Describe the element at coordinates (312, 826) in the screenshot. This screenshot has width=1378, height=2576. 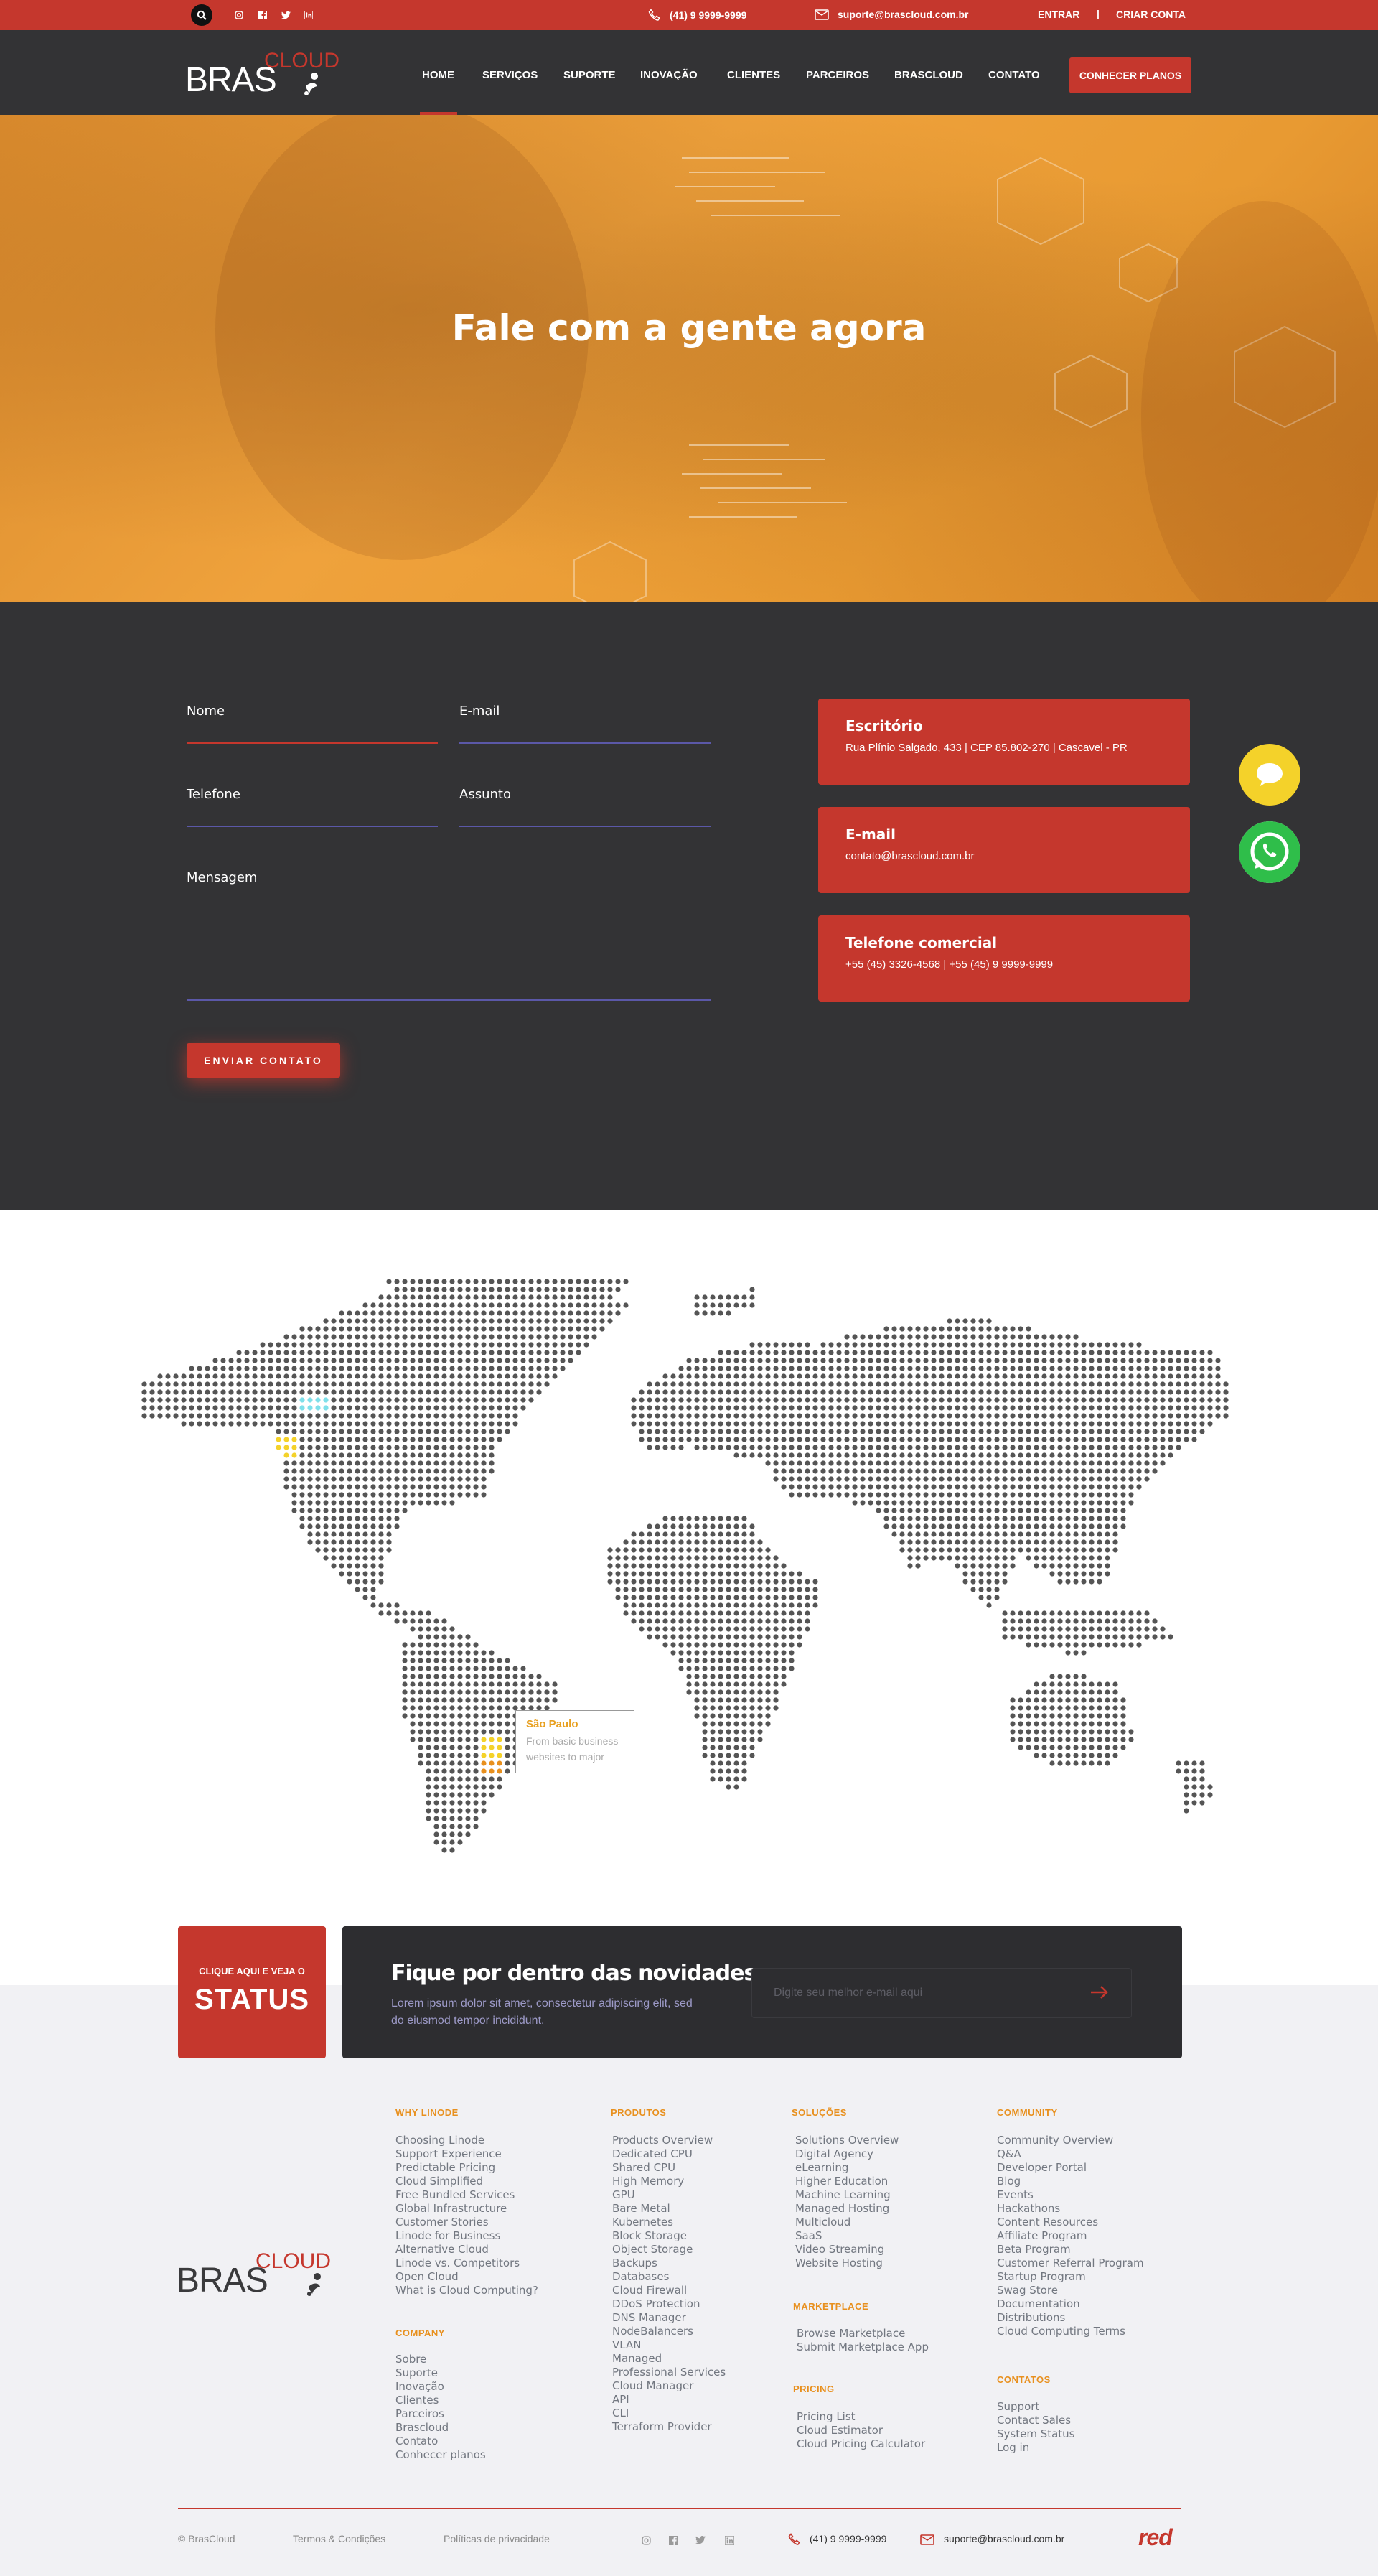
I see `phone-field` at that location.